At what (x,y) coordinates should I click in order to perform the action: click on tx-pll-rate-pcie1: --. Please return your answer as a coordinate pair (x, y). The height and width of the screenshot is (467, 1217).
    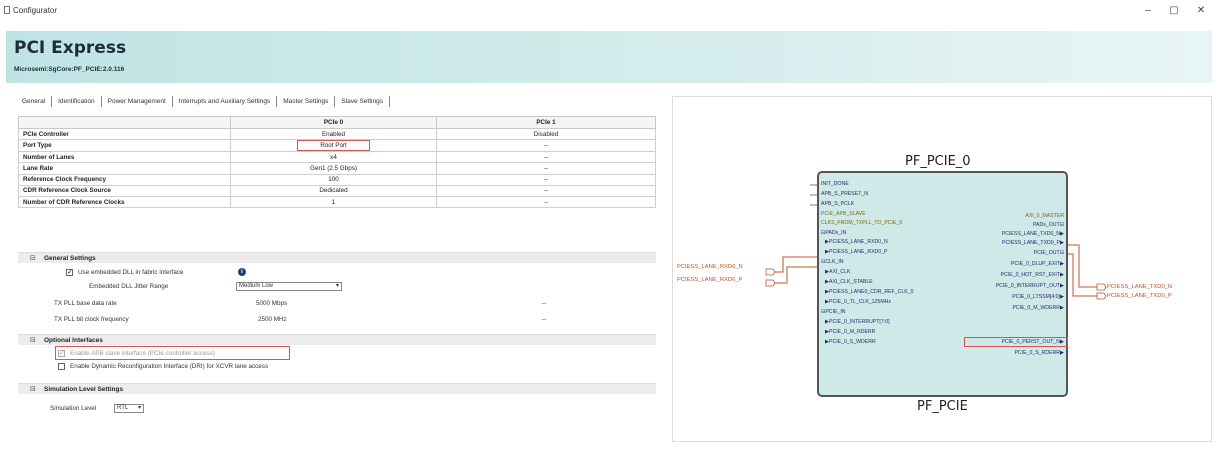
    Looking at the image, I should click on (544, 303).